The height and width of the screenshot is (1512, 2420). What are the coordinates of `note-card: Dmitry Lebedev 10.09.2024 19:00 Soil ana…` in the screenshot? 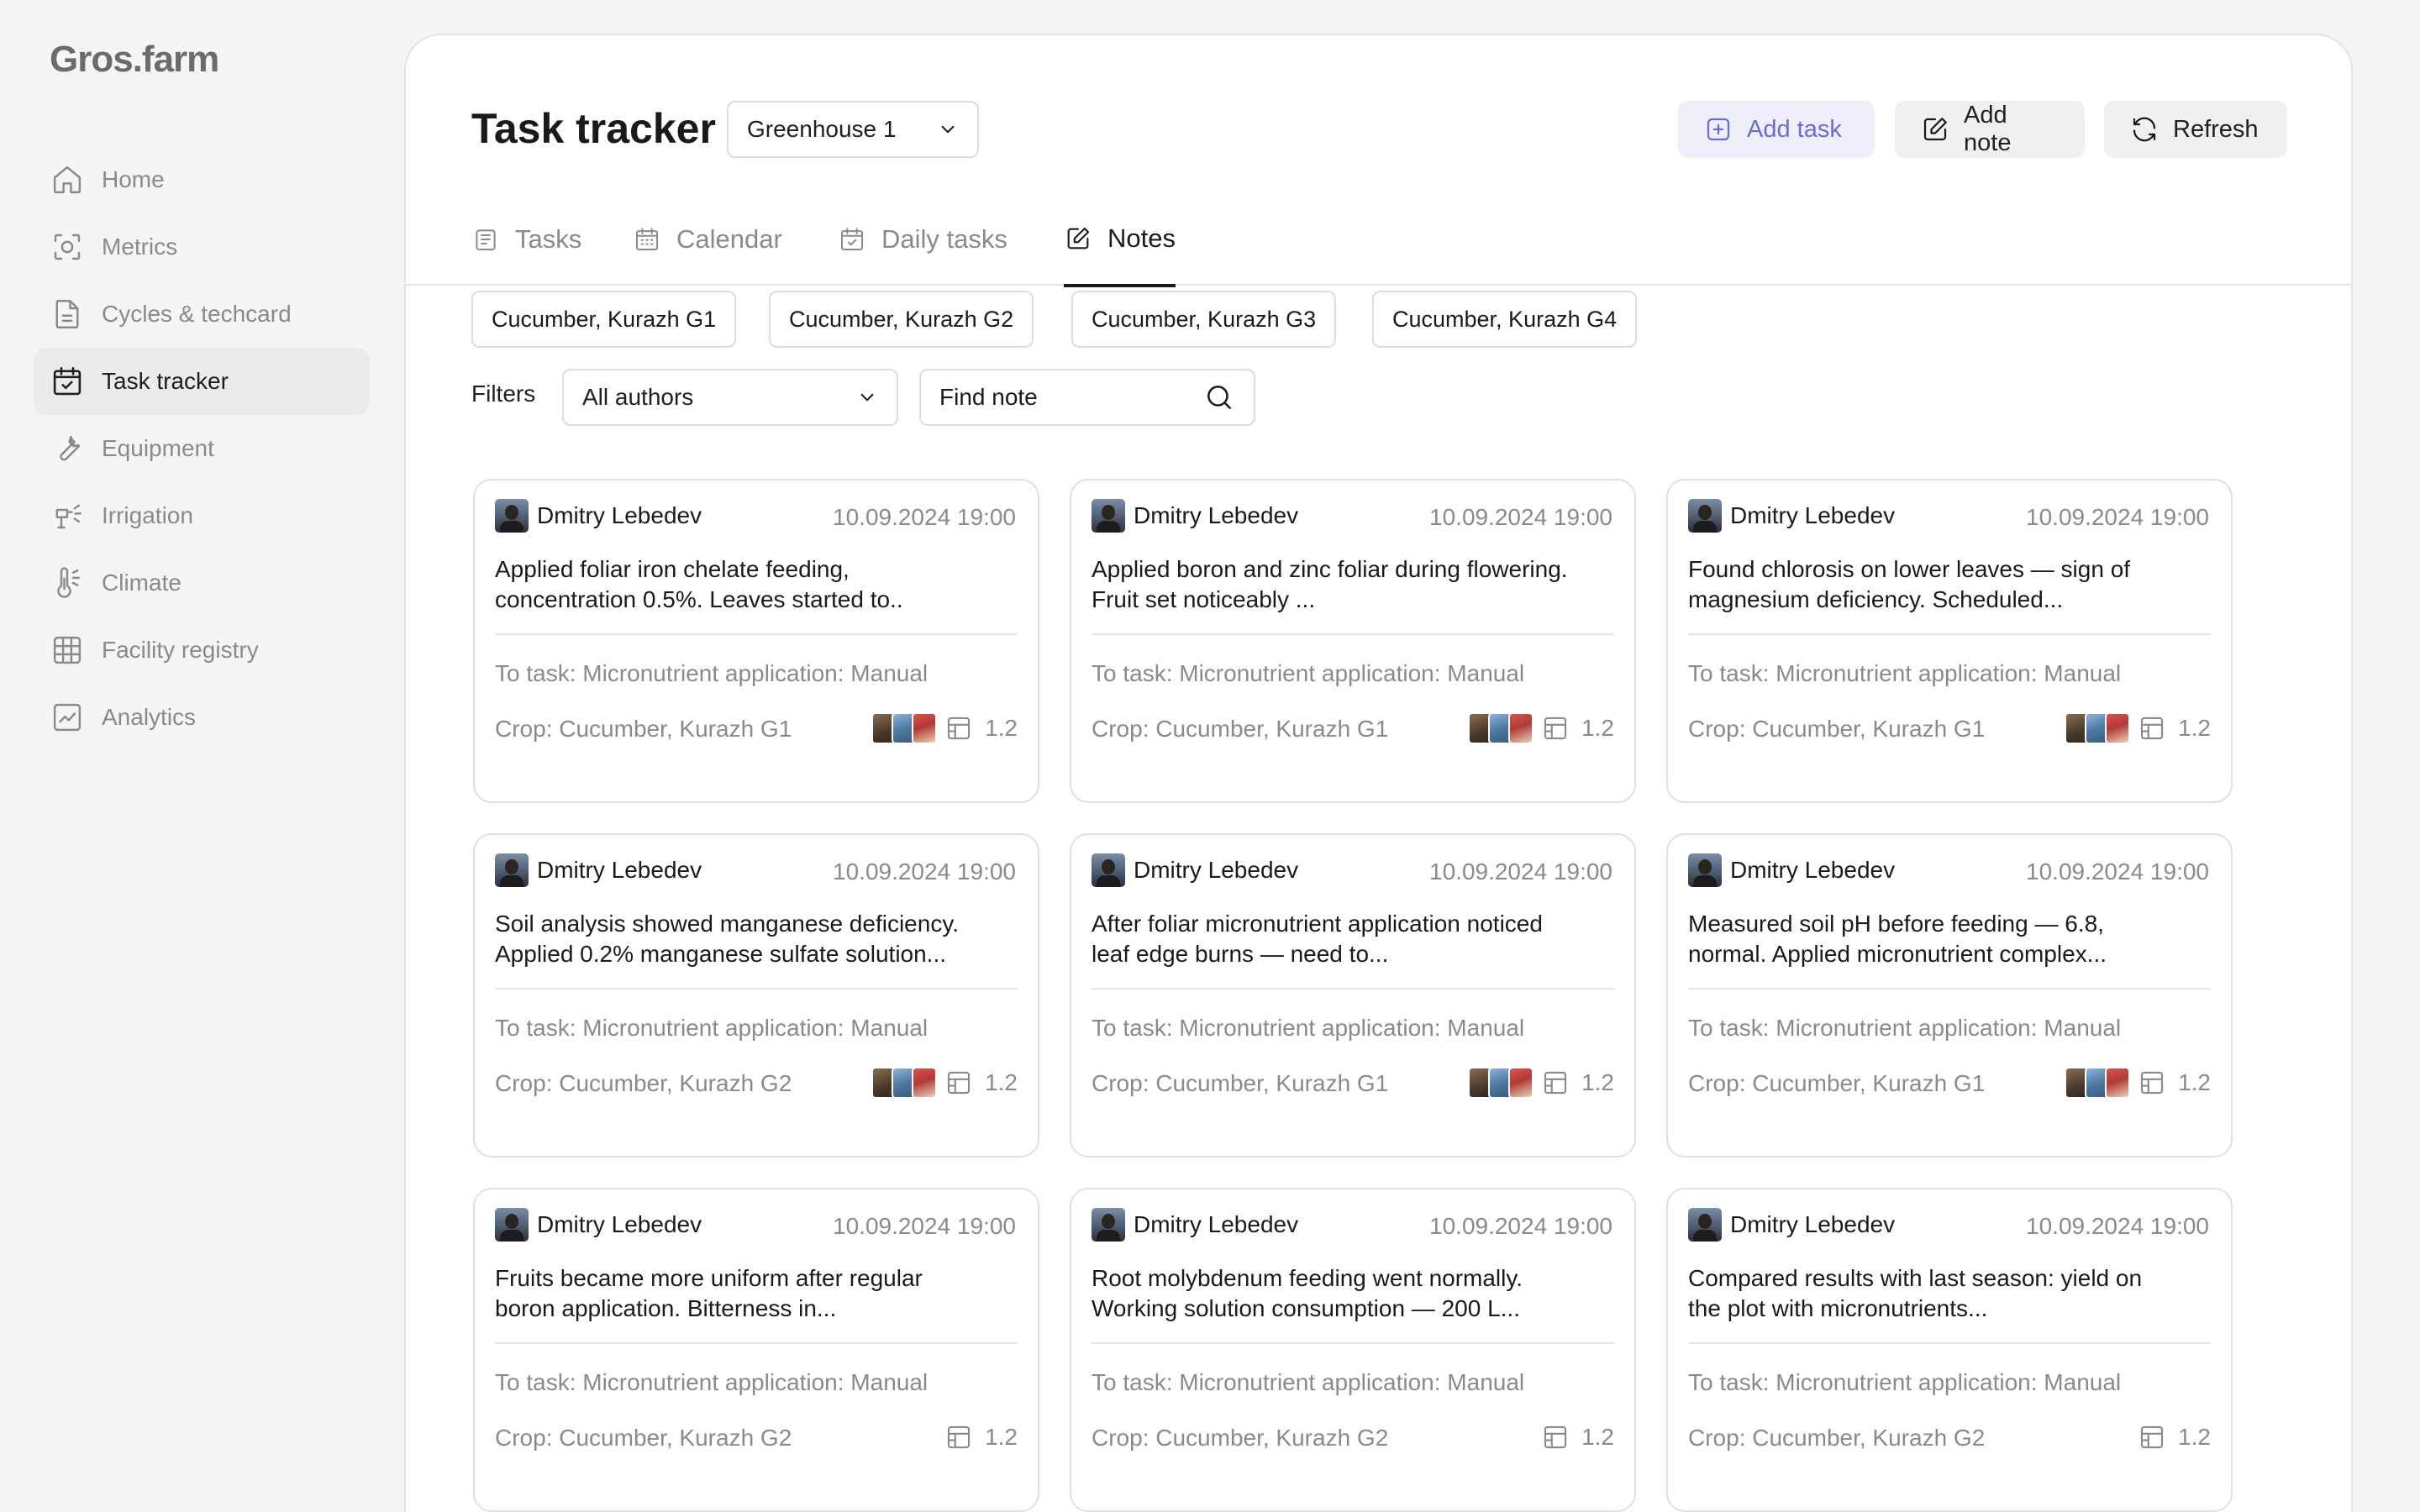 It's located at (756, 995).